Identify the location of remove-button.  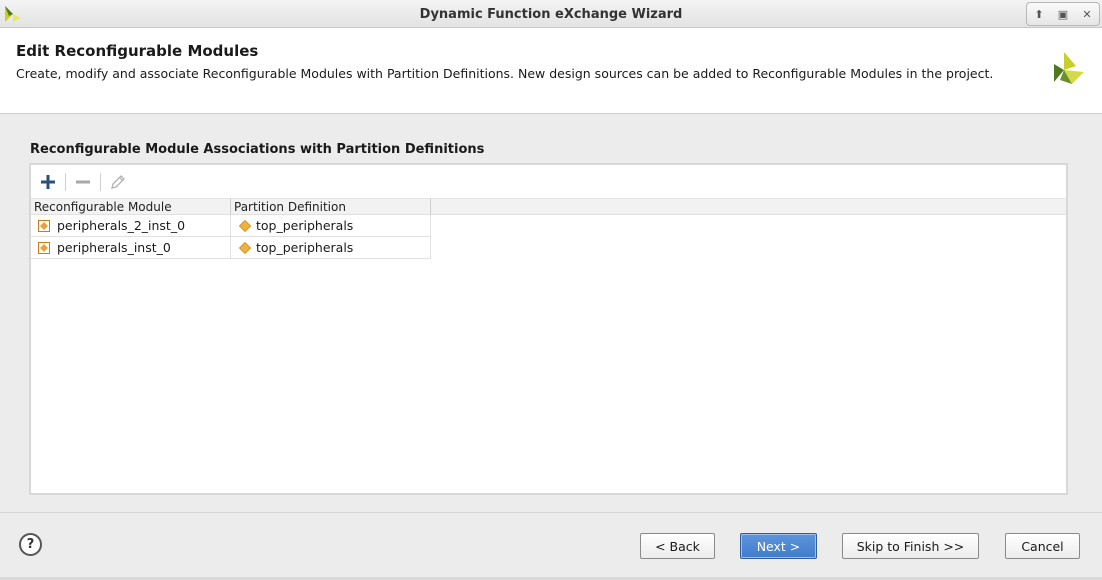
(83, 182).